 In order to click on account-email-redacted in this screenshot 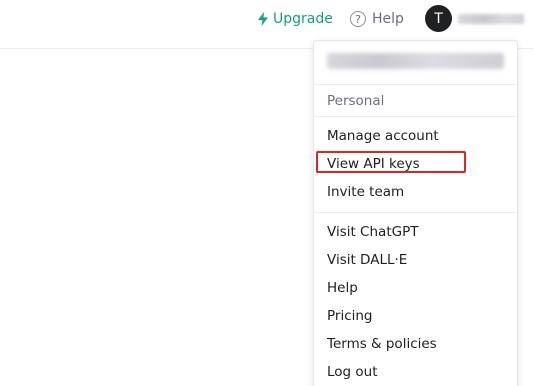, I will do `click(415, 61)`.